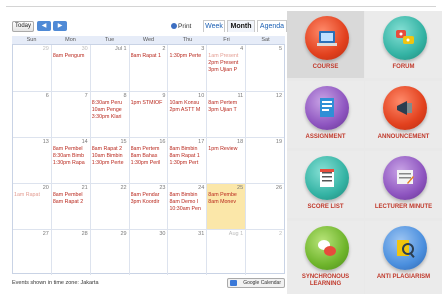 Image resolution: width=442 pixels, height=294 pixels. What do you see at coordinates (187, 103) in the screenshot?
I see `calendar-event: 10am Konsu` at bounding box center [187, 103].